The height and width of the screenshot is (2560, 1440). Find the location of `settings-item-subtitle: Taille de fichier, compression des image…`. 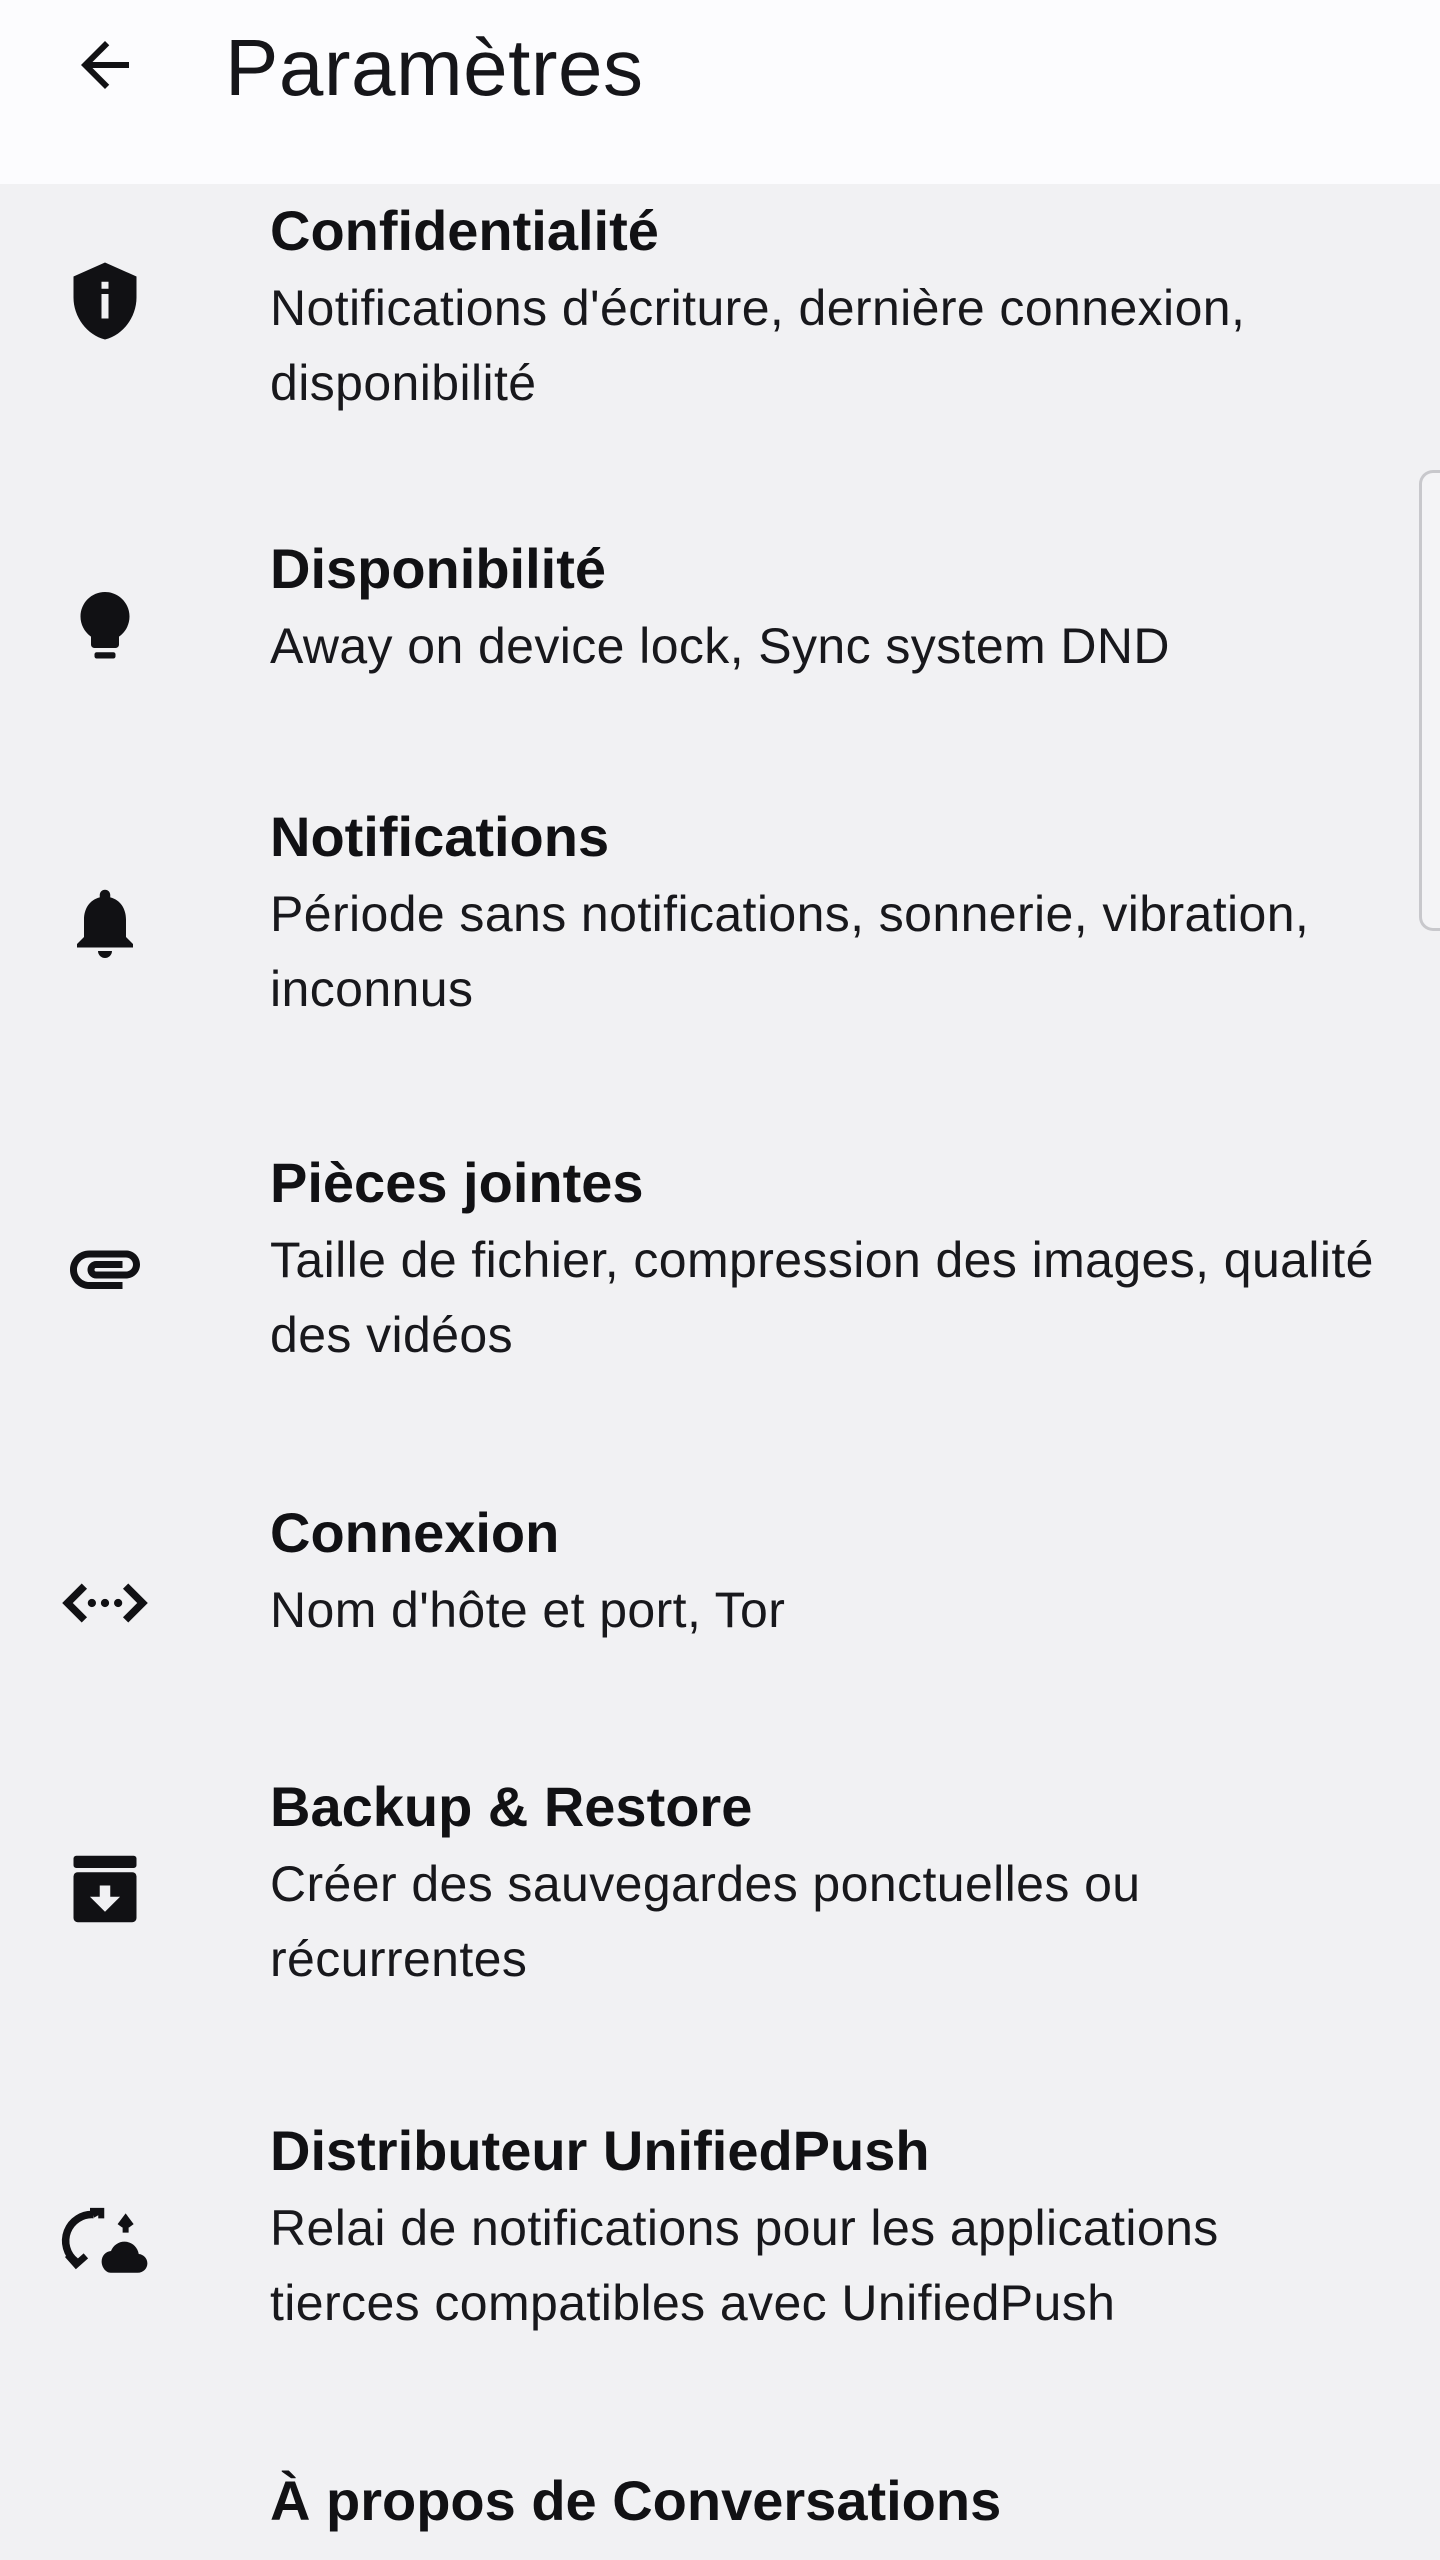

settings-item-subtitle: Taille de fichier, compression des image… is located at coordinates (822, 1297).